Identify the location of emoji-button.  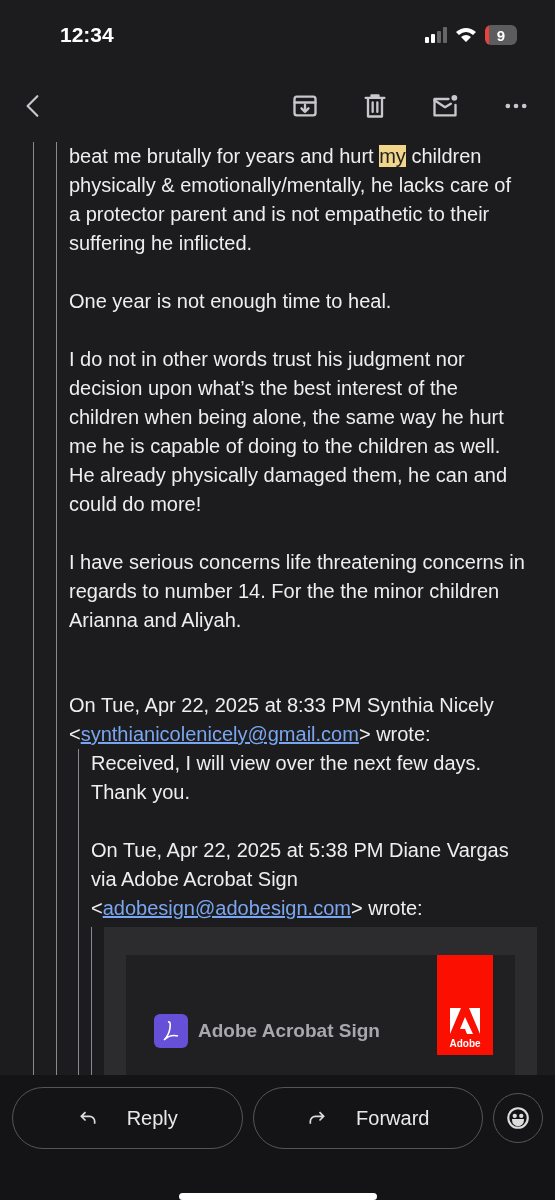
(518, 1118).